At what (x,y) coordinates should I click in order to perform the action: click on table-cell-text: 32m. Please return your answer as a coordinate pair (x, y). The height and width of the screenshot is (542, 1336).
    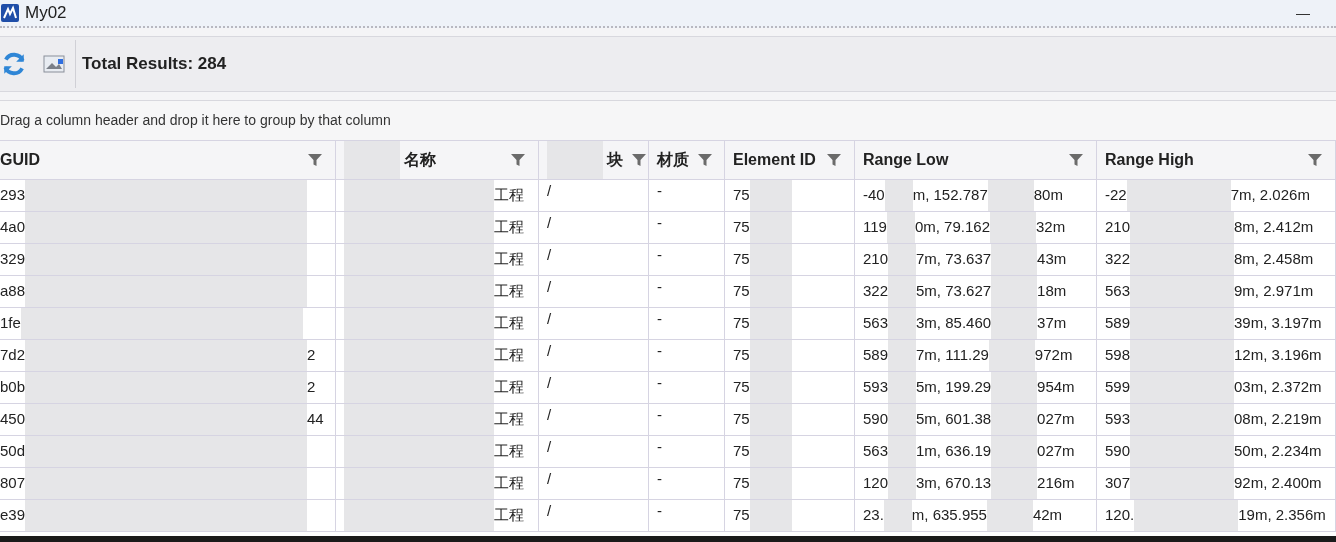
    Looking at the image, I should click on (1051, 227).